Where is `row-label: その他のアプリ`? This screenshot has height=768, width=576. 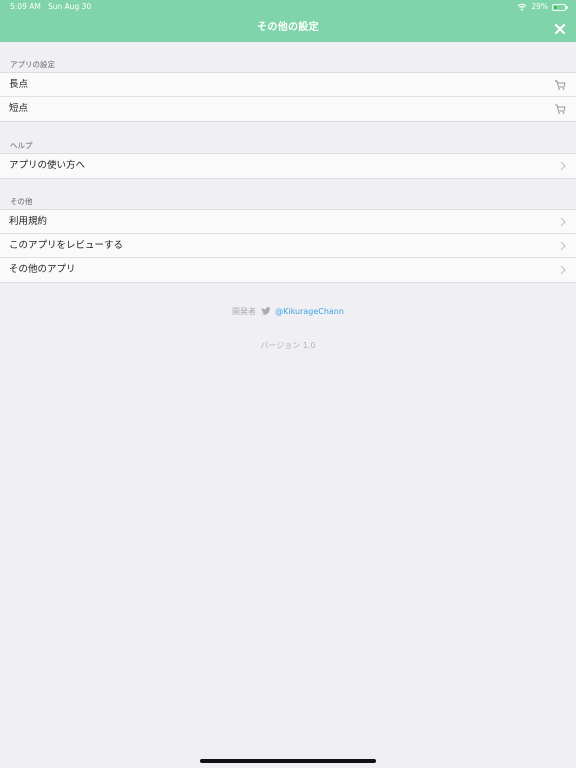
row-label: その他のアプリ is located at coordinates (42, 269).